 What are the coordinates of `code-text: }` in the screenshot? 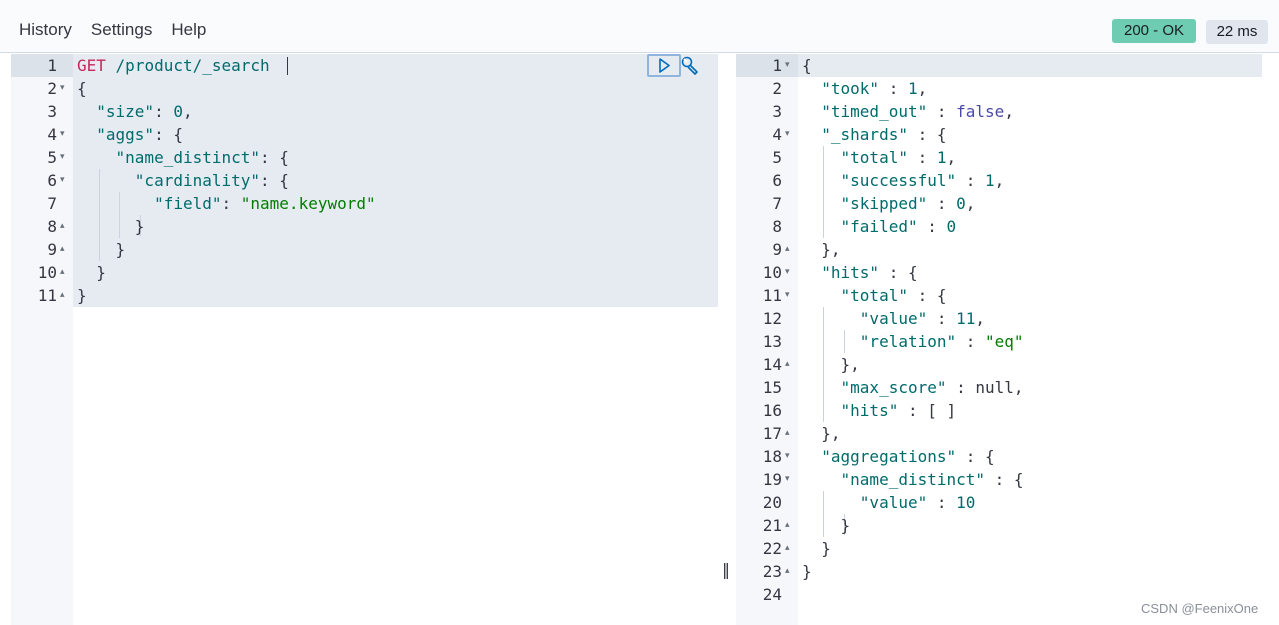 It's located at (807, 571).